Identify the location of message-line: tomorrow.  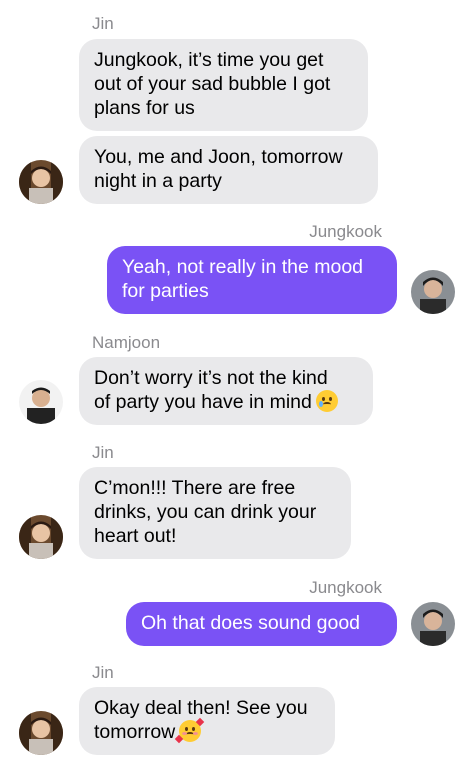
(207, 730).